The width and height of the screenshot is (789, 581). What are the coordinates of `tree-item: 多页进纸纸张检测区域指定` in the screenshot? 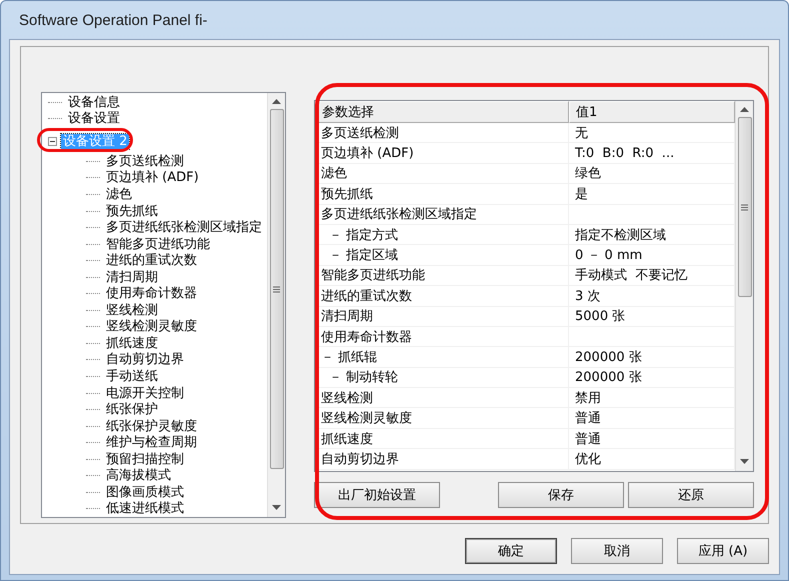 It's located at (184, 228).